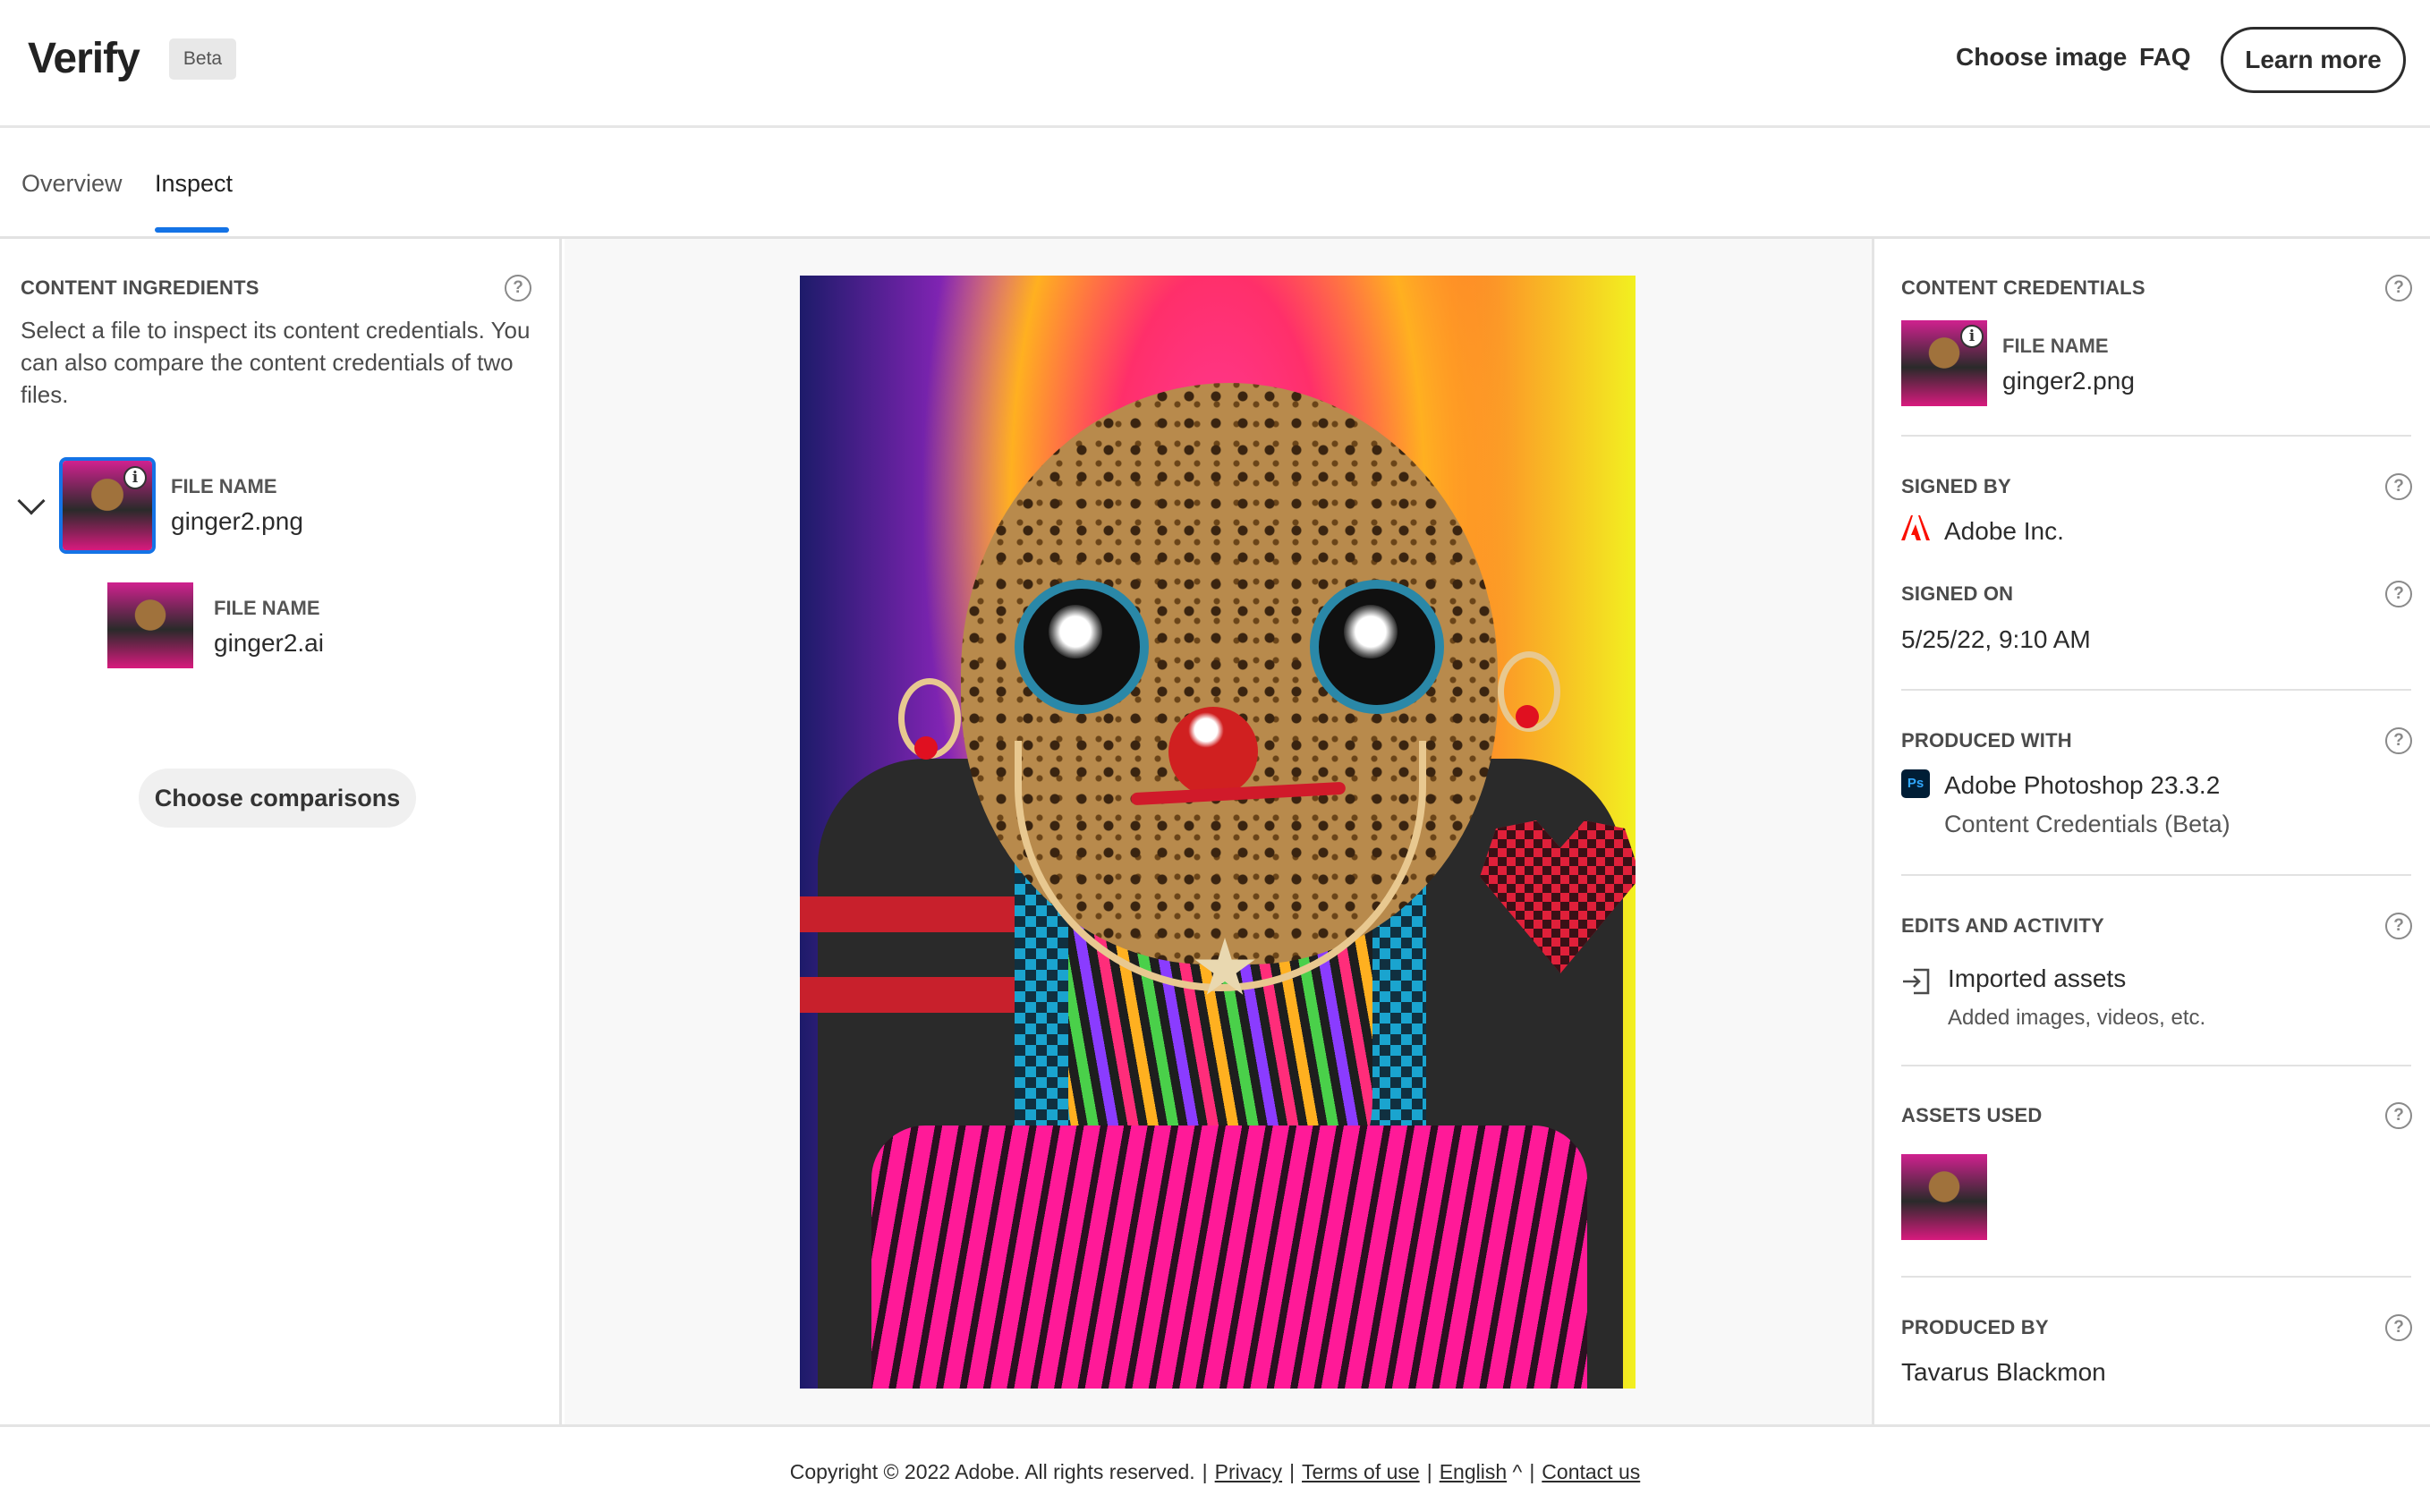  I want to click on edits-activity-sub: Added images, videos, etc., so click(2077, 1018).